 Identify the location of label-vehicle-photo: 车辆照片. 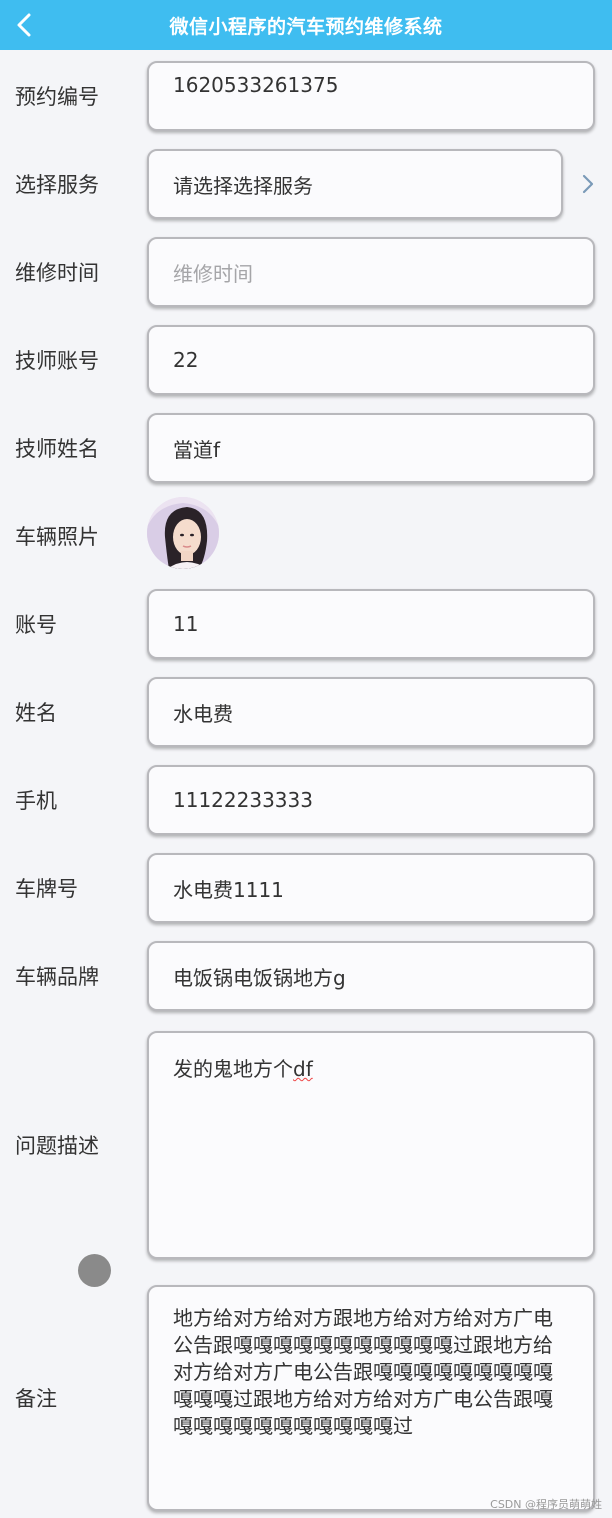
(57, 537).